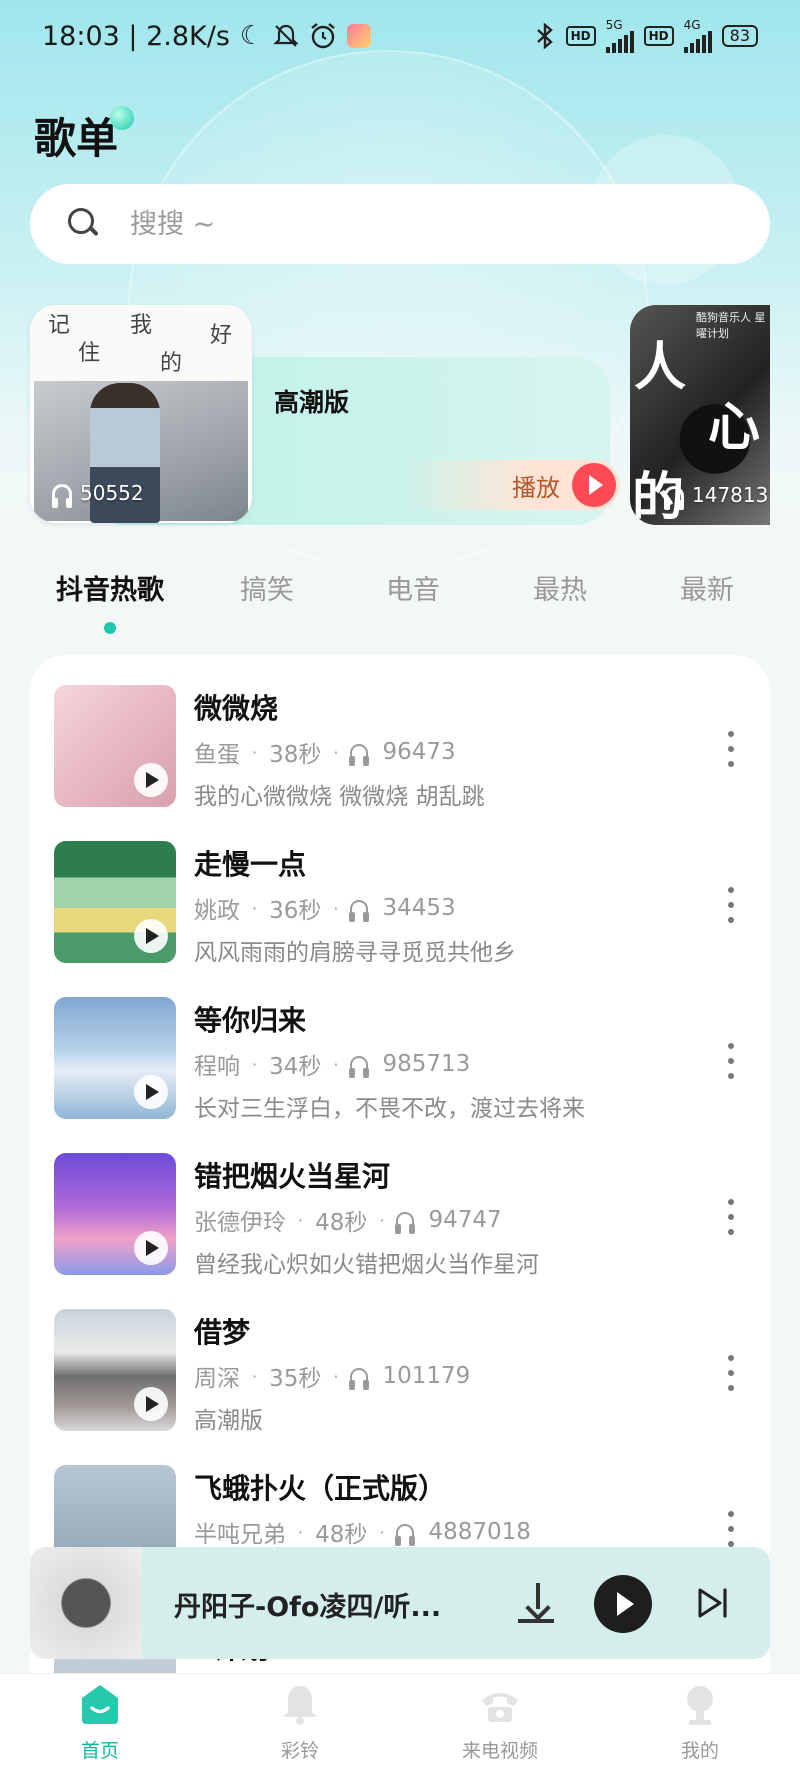  I want to click on featured-playlist-card: 记 我 好 住 的 50552 高潮版 播放, so click(325, 415).